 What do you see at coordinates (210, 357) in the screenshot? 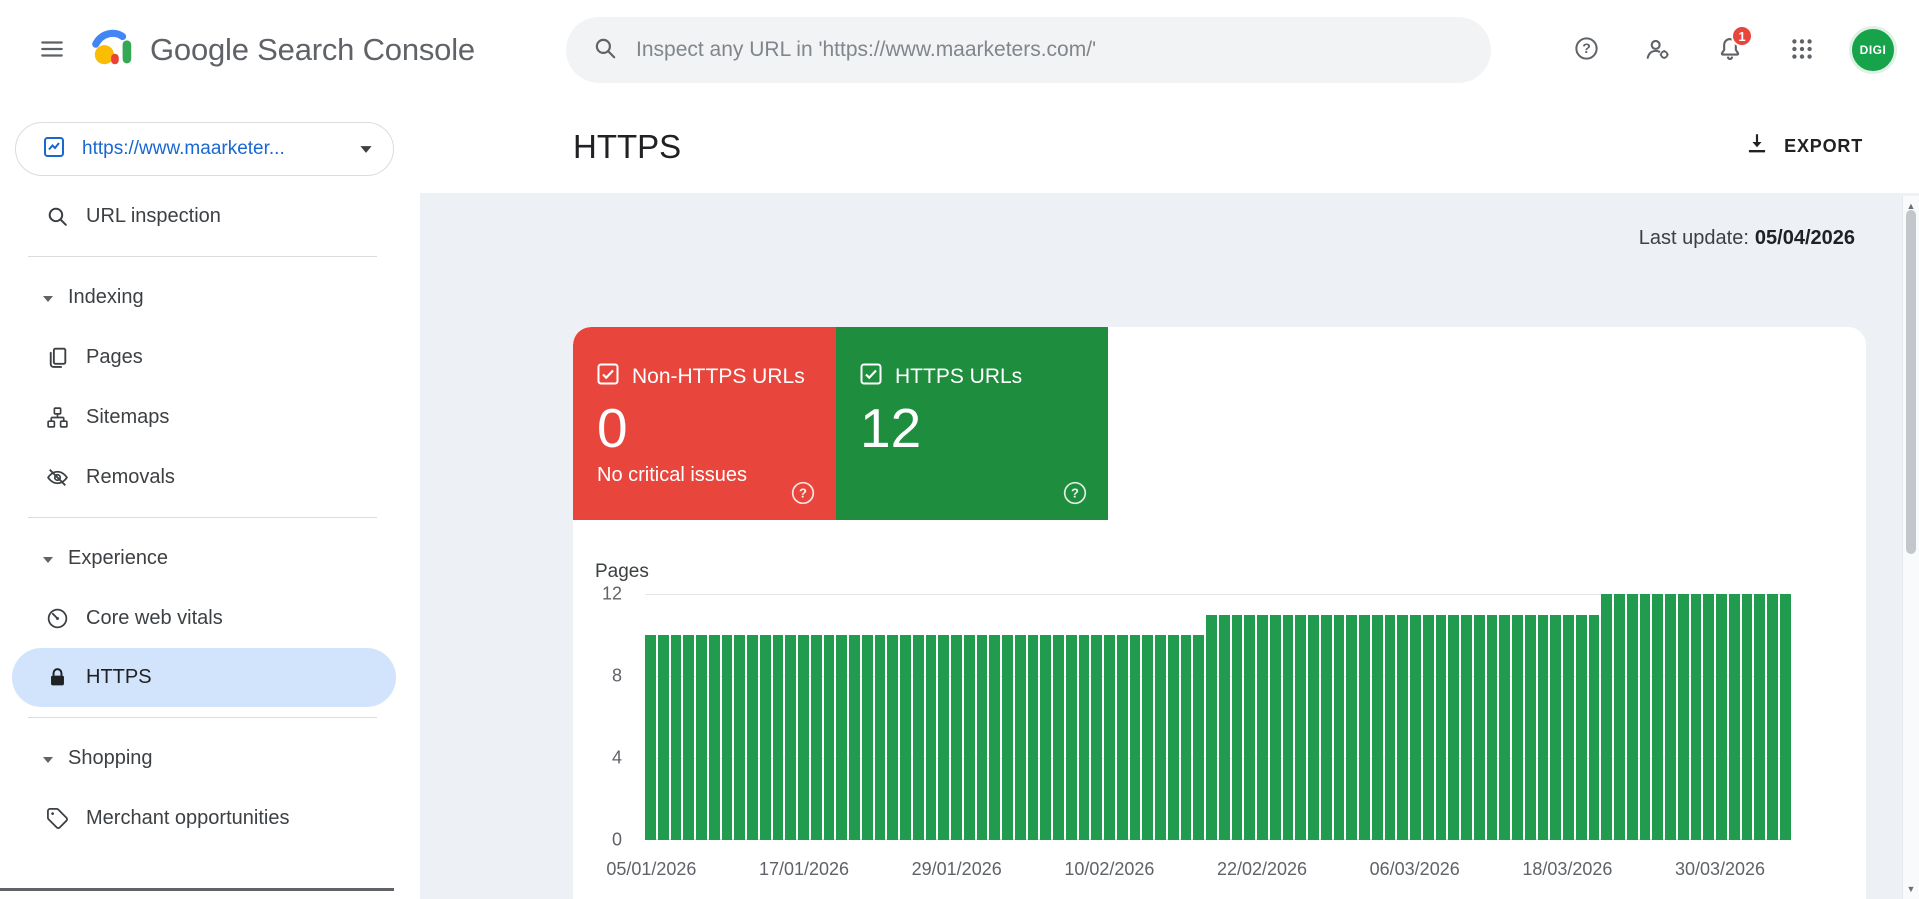
I see `sidebar-item-pages: Pages` at bounding box center [210, 357].